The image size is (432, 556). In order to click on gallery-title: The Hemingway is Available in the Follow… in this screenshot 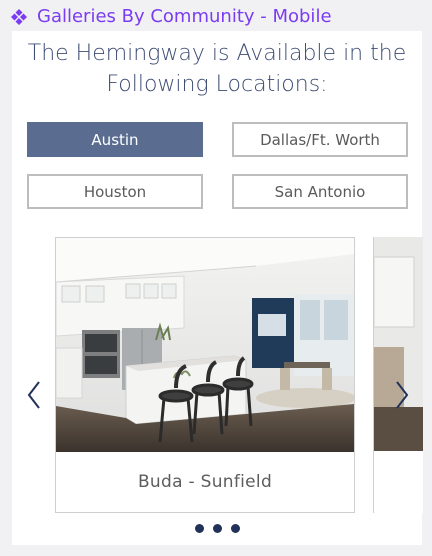, I will do `click(217, 69)`.